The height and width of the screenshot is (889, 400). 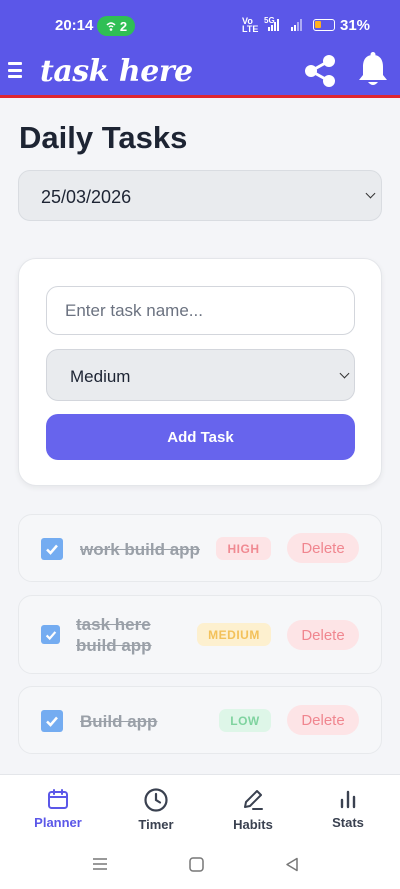 What do you see at coordinates (140, 549) in the screenshot?
I see `task-name: work build app` at bounding box center [140, 549].